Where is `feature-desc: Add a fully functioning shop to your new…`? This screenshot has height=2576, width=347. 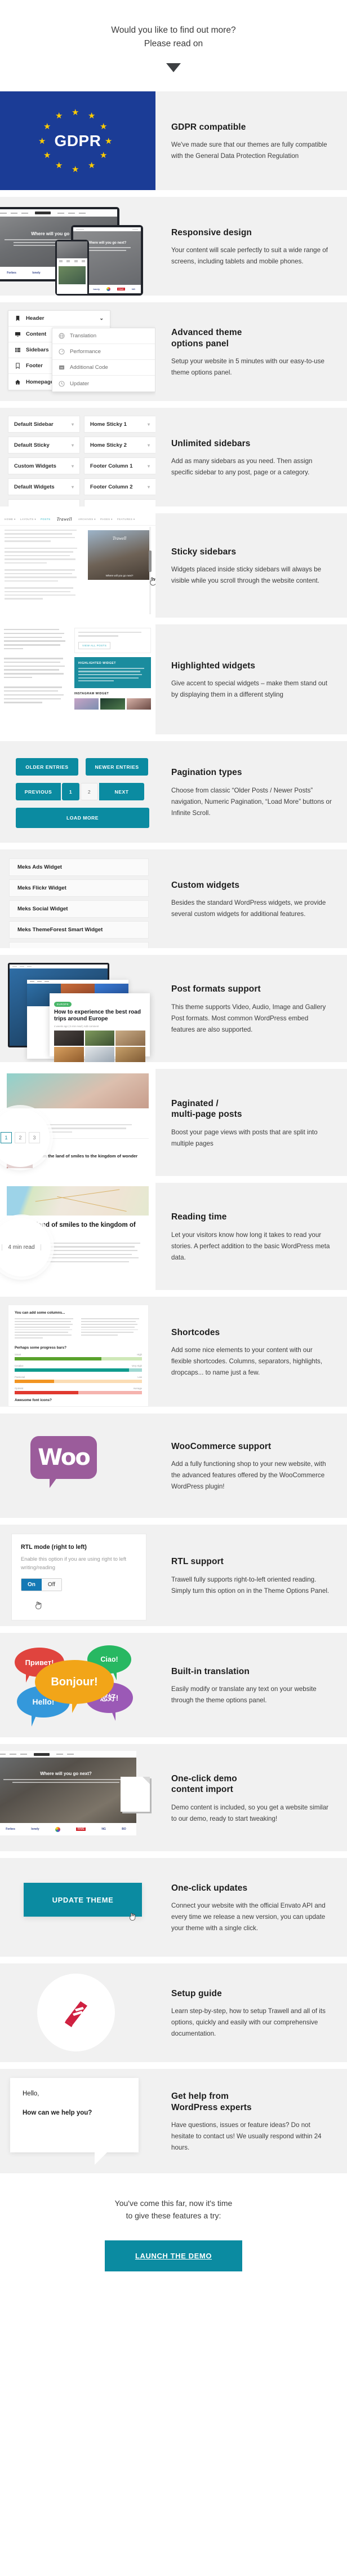
feature-desc: Add a fully functioning shop to your new… is located at coordinates (249, 1475).